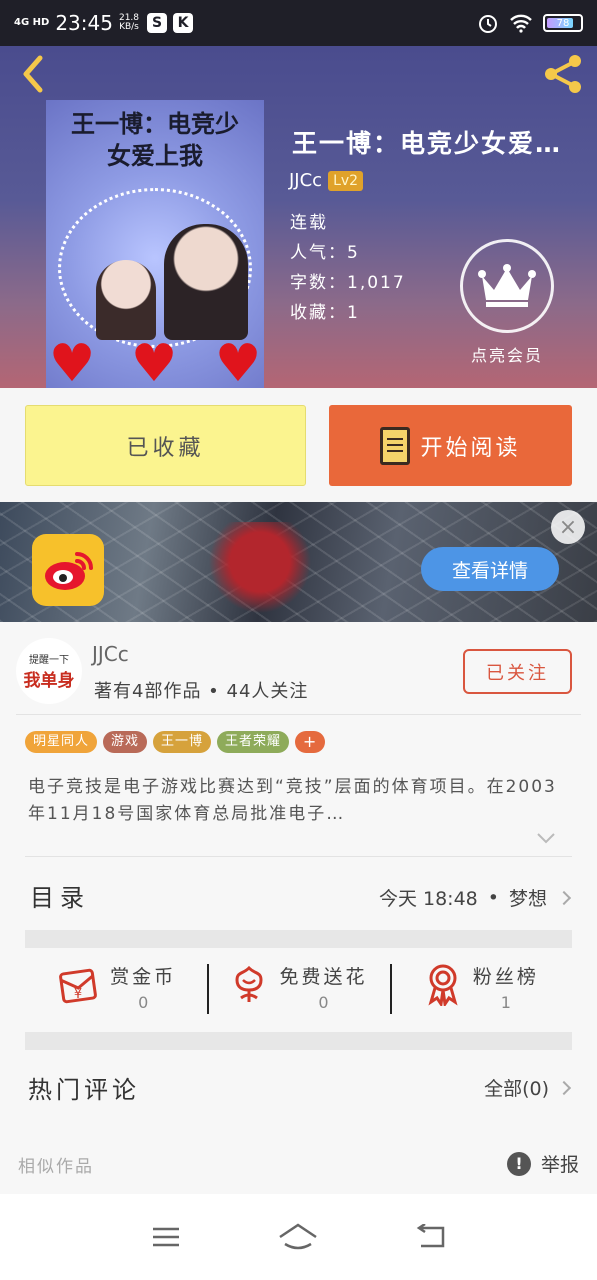 This screenshot has width=597, height=1280. I want to click on medal-icon, so click(443, 985).